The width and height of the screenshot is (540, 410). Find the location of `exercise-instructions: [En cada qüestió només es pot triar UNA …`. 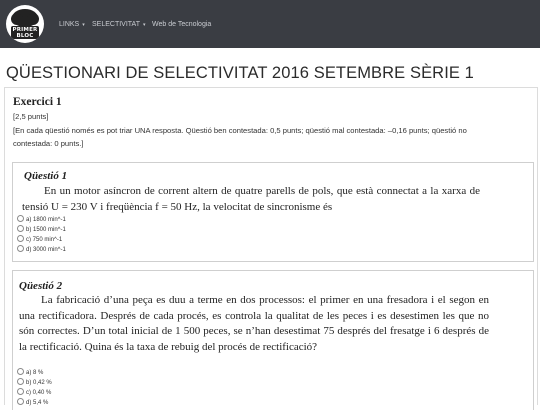

exercise-instructions: [En cada qüestió només es pot triar UNA … is located at coordinates (240, 137).